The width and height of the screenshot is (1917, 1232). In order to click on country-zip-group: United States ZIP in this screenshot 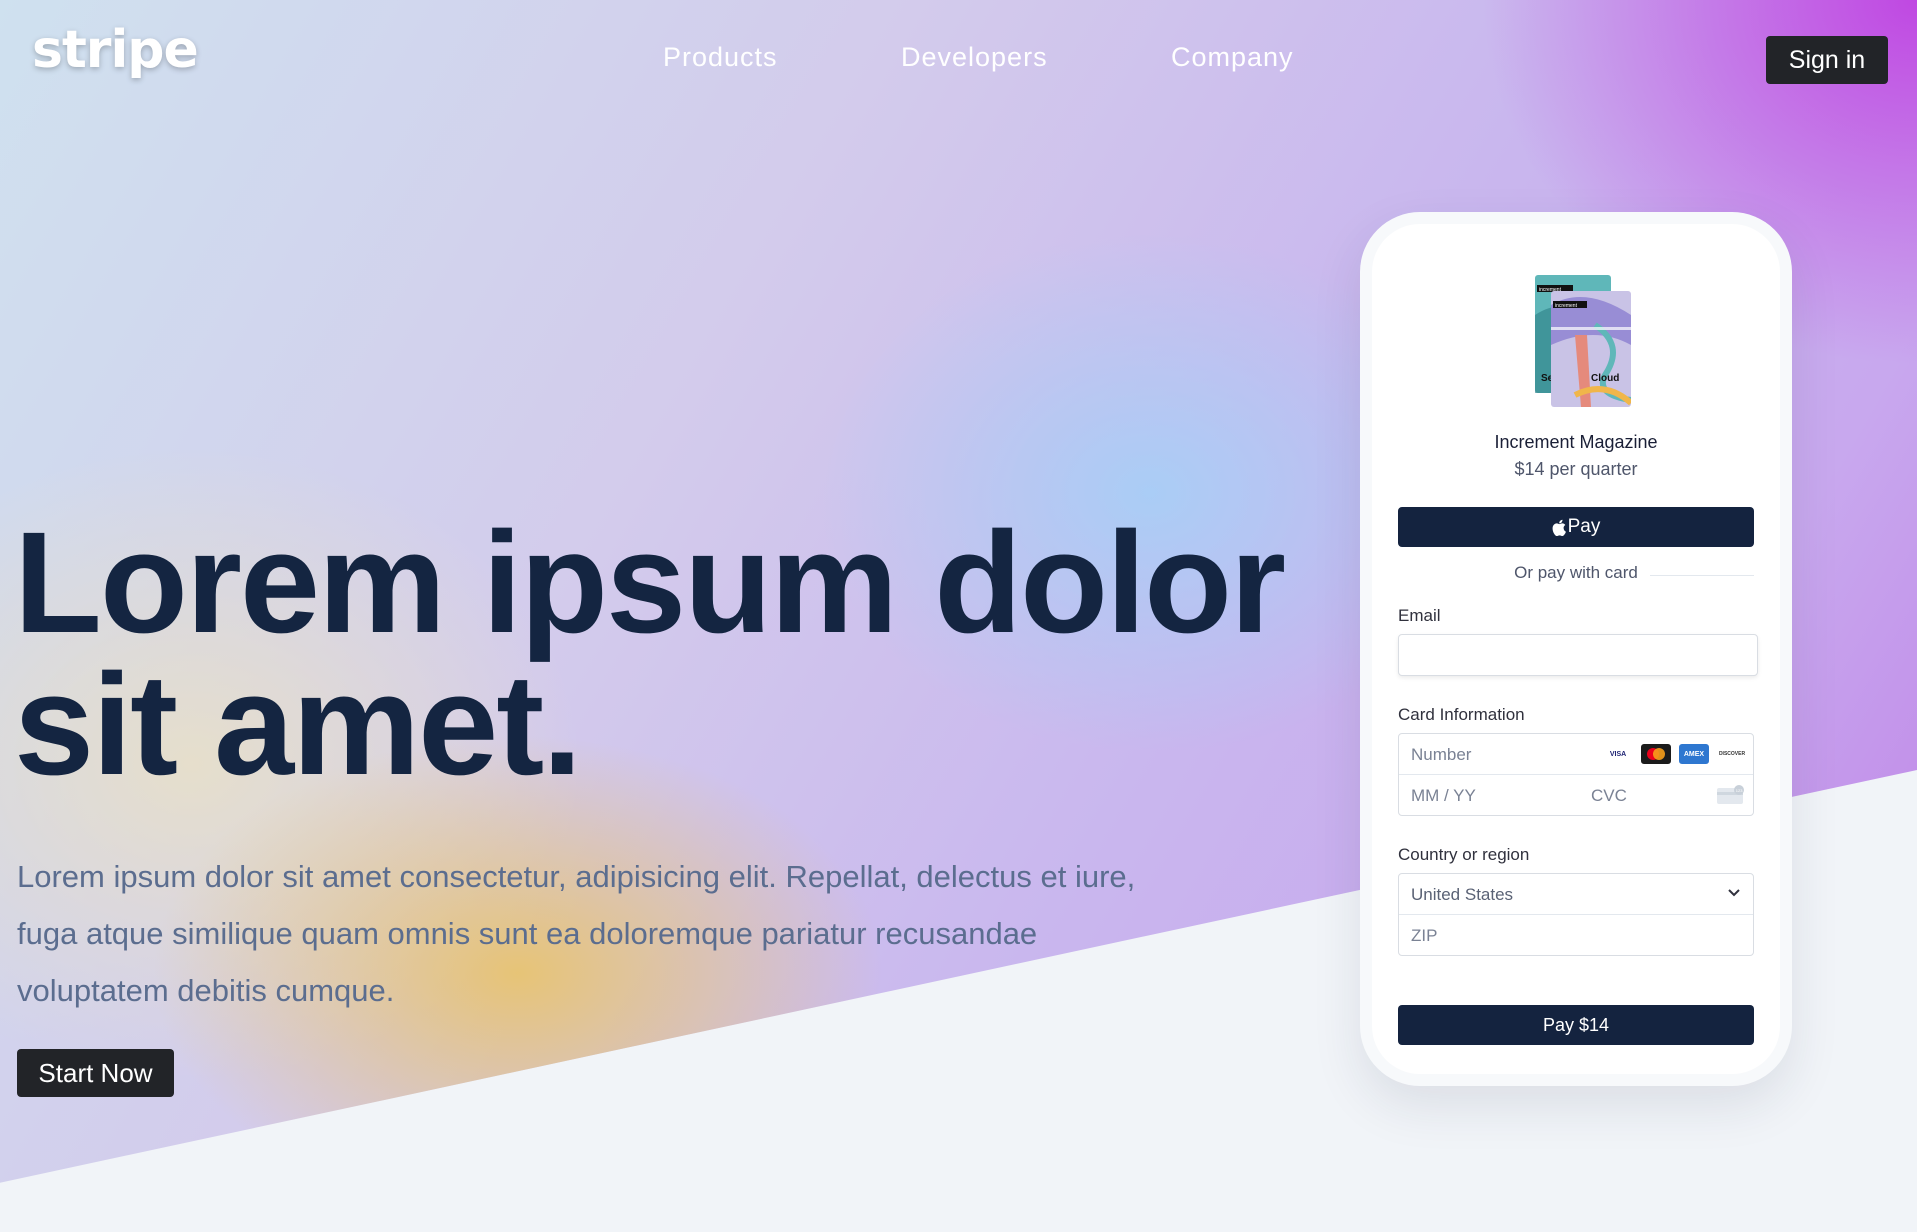, I will do `click(1576, 914)`.